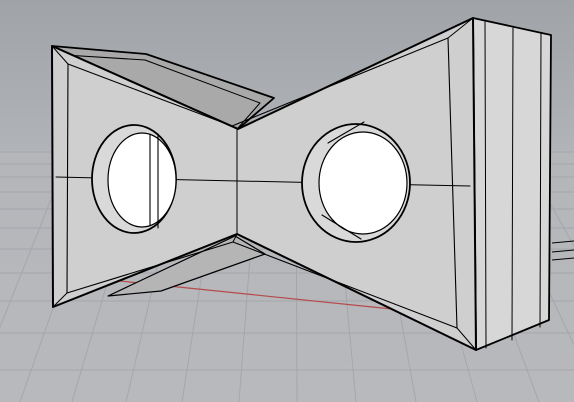  What do you see at coordinates (134, 179) in the screenshot?
I see `left-hole` at bounding box center [134, 179].